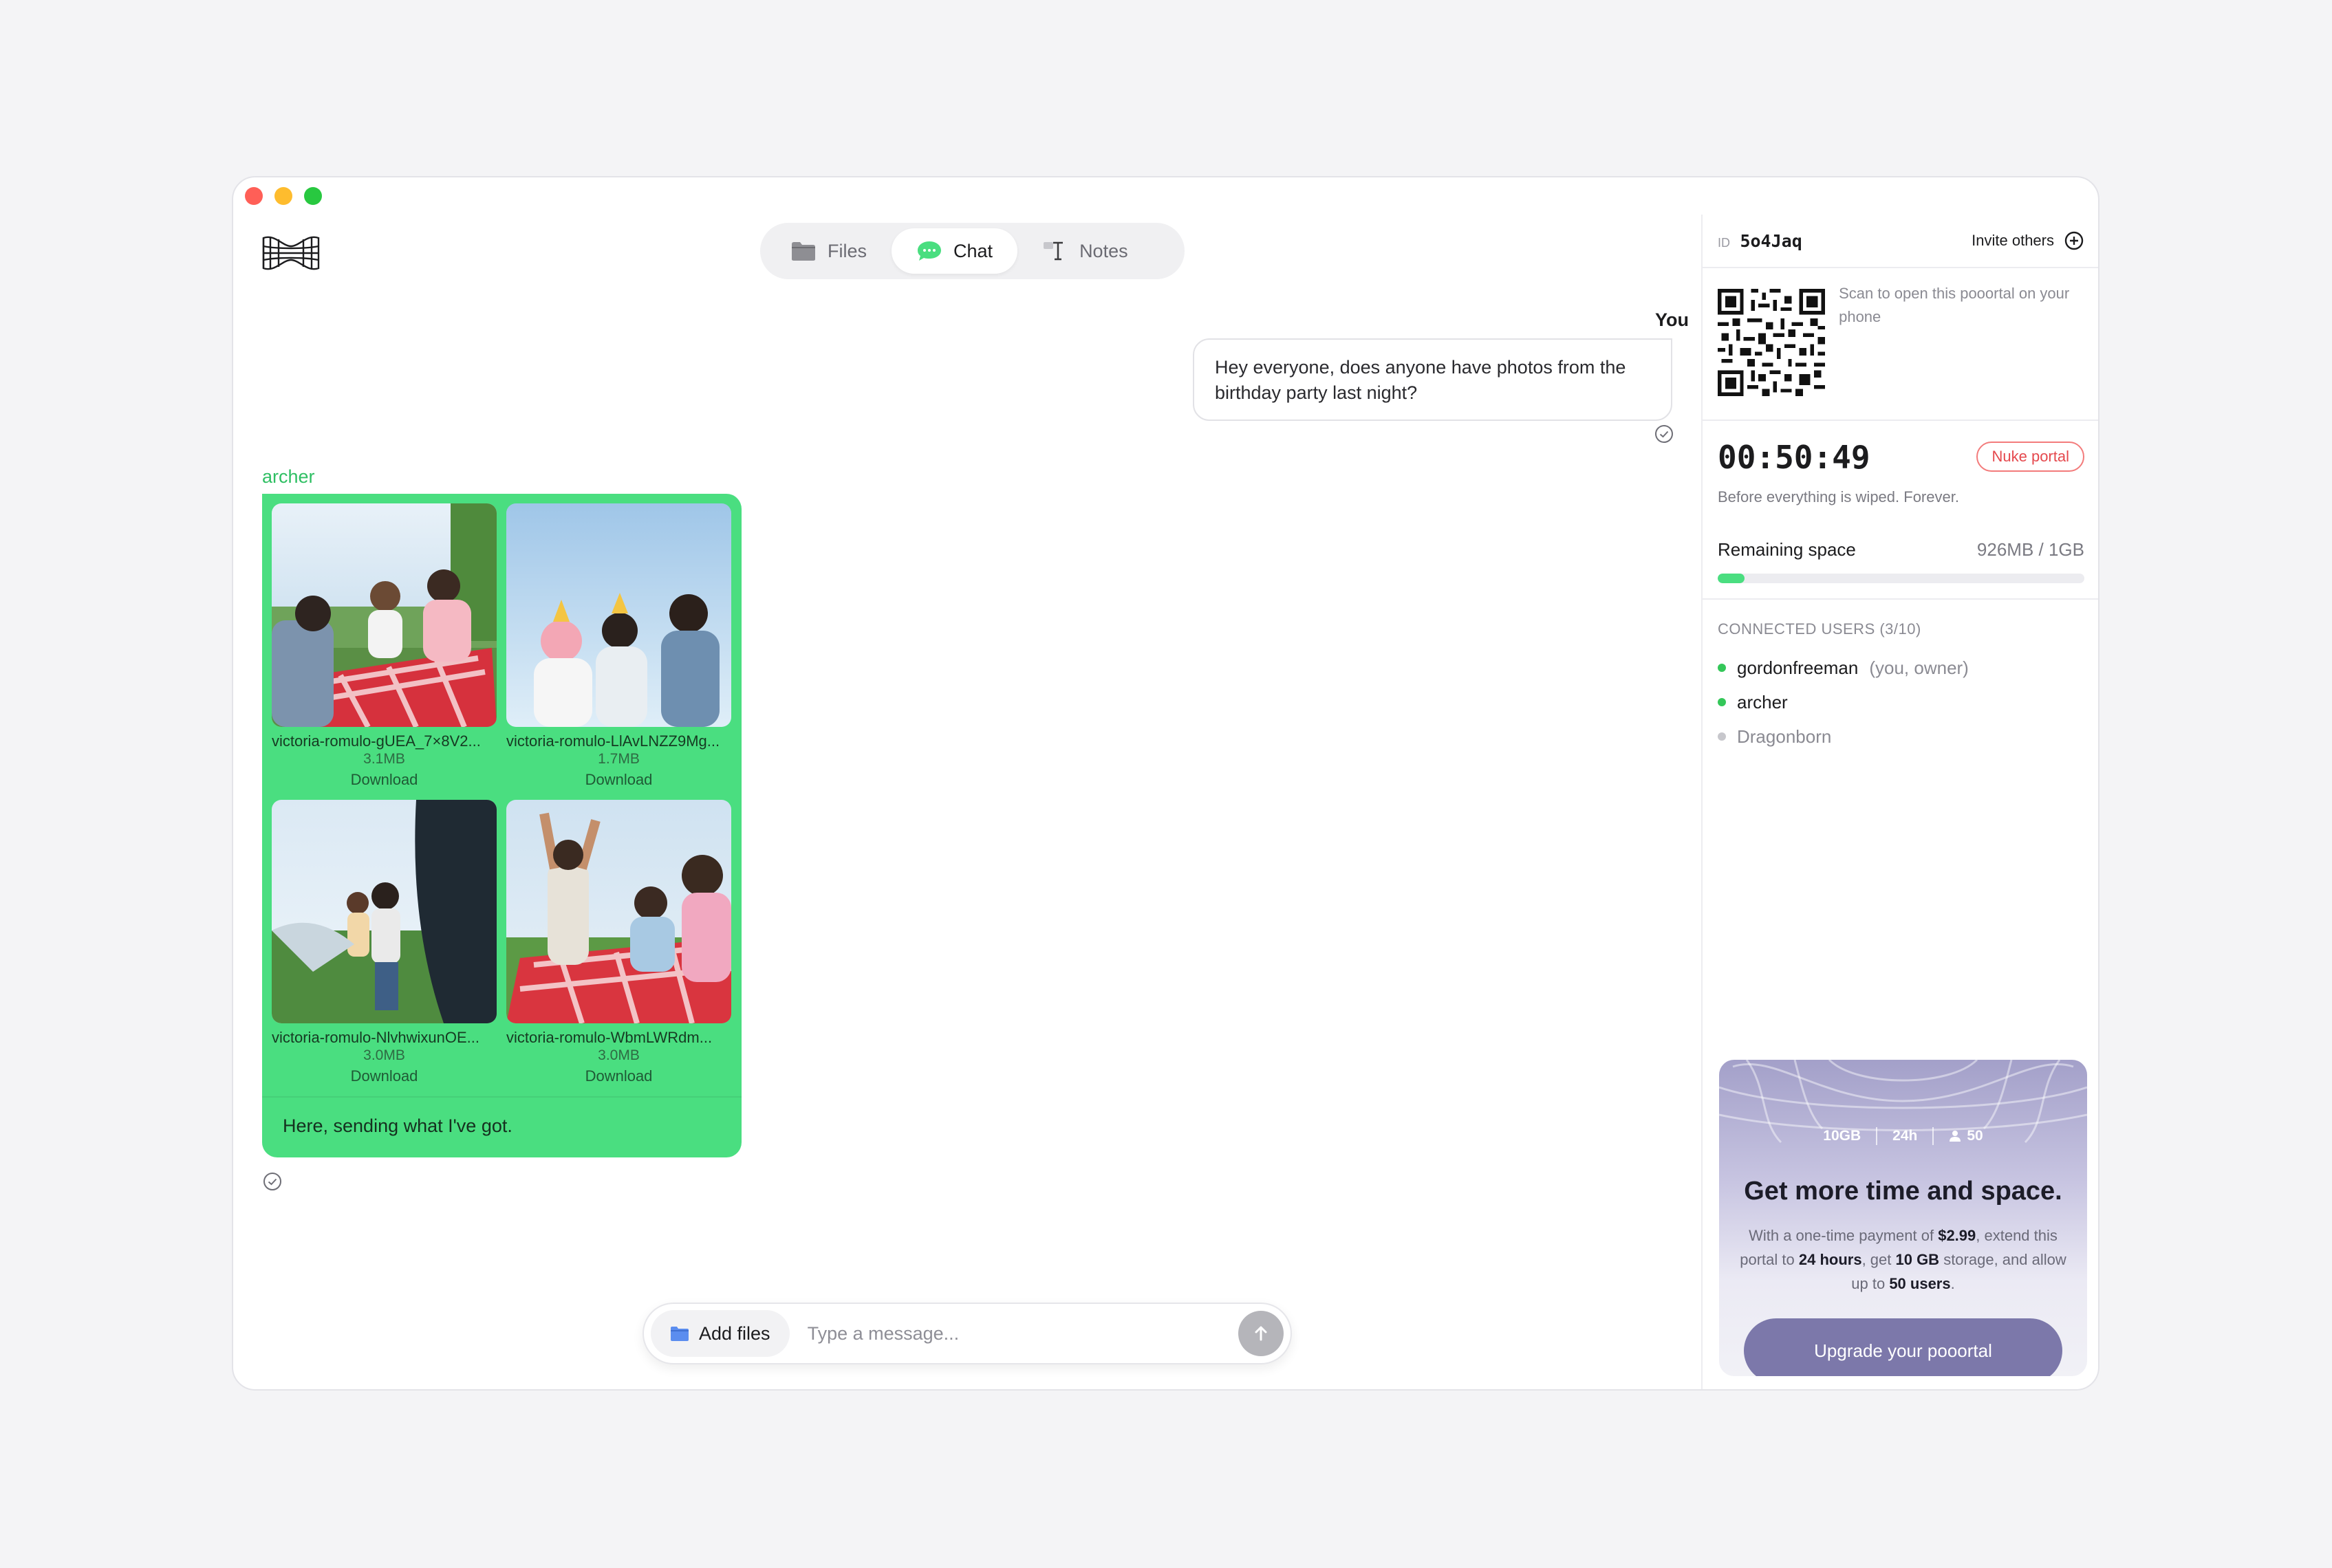 The width and height of the screenshot is (2332, 1568). Describe the element at coordinates (1903, 1347) in the screenshot. I see `upgrade-button: Upgrade your pooortal` at that location.